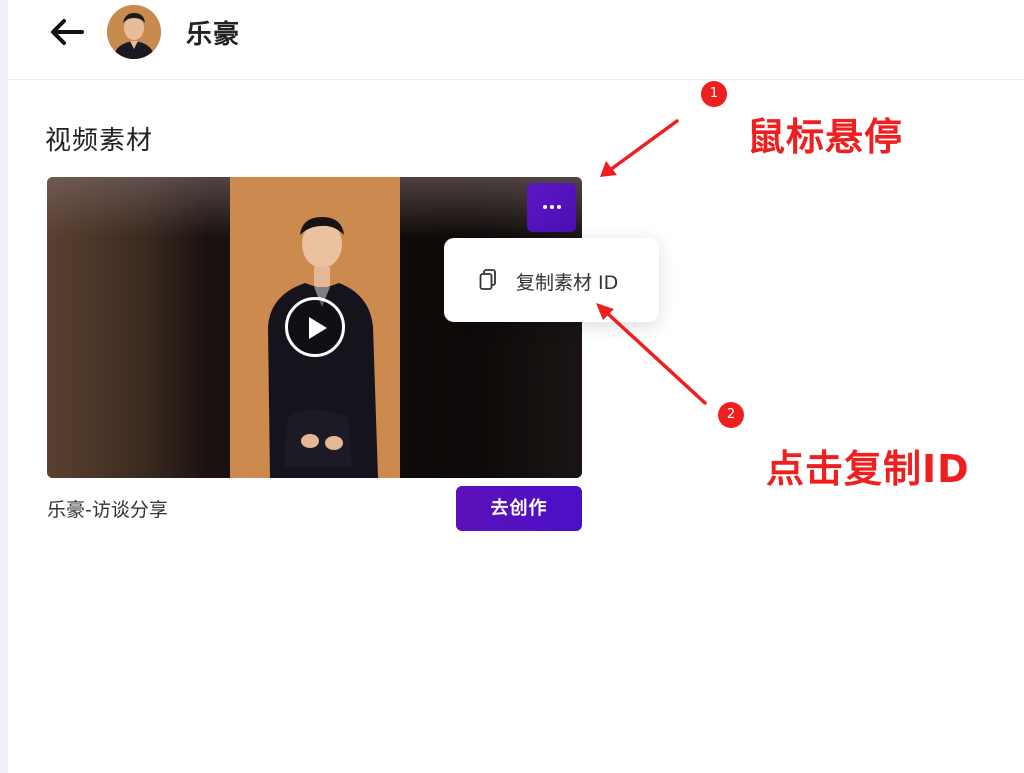  Describe the element at coordinates (655, 357) in the screenshot. I see `arrow-to-copy-item` at that location.